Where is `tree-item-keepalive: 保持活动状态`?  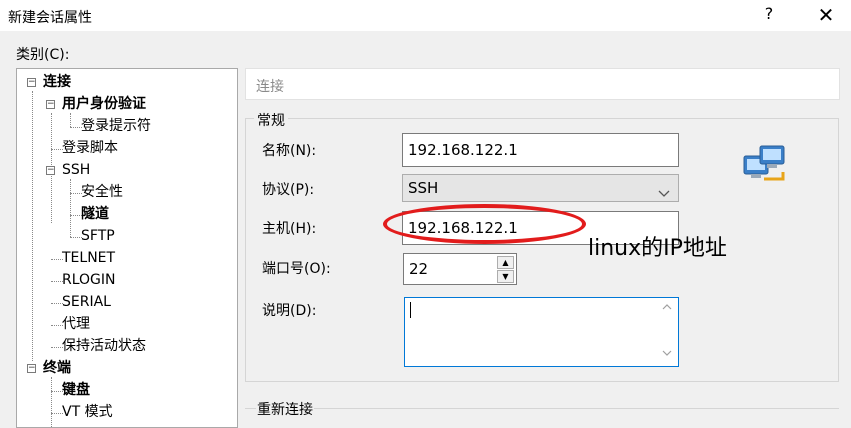 tree-item-keepalive: 保持活动状态 is located at coordinates (104, 346).